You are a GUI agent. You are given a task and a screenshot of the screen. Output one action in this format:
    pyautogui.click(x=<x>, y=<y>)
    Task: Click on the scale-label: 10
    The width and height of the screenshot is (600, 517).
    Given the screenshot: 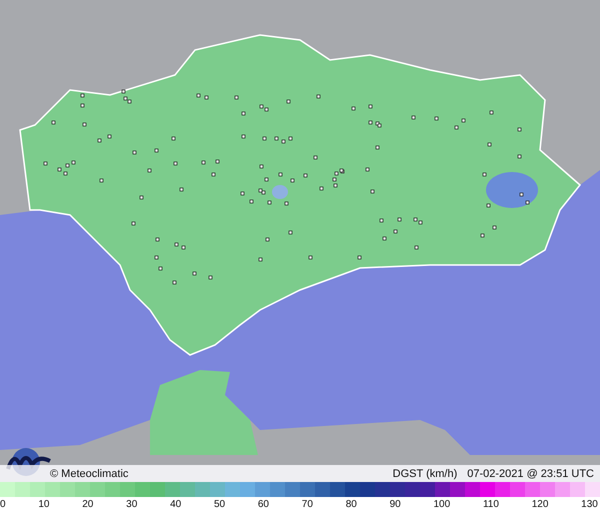 What is the action you would take?
    pyautogui.click(x=44, y=504)
    